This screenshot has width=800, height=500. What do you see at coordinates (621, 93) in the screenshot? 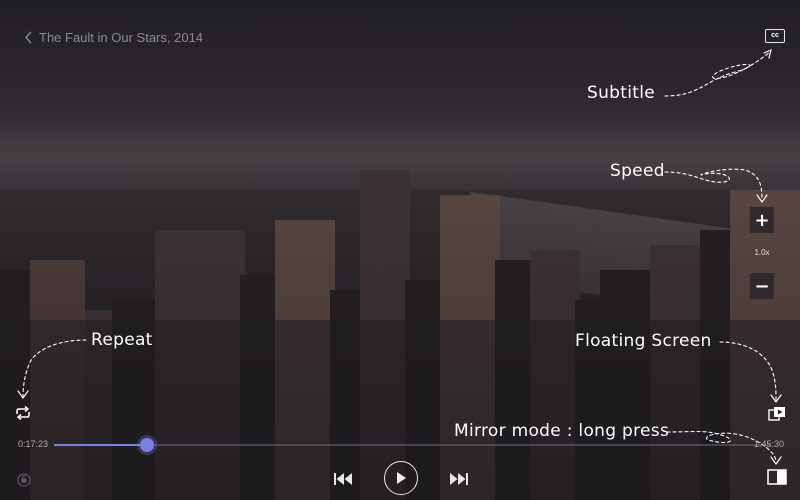
I see `subtitle-hint: Subtitle` at bounding box center [621, 93].